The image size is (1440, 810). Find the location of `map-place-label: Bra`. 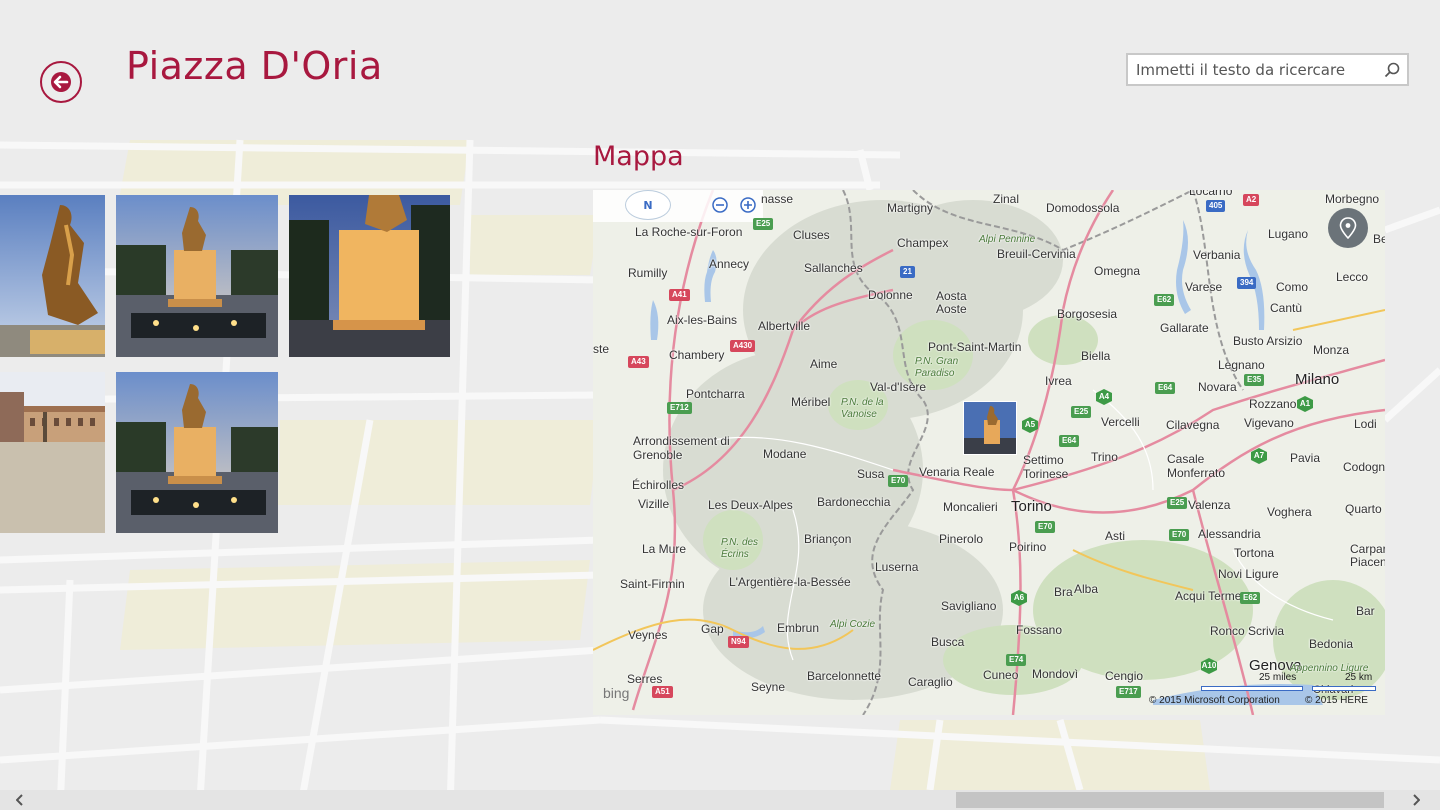

map-place-label: Bra is located at coordinates (1063, 592).